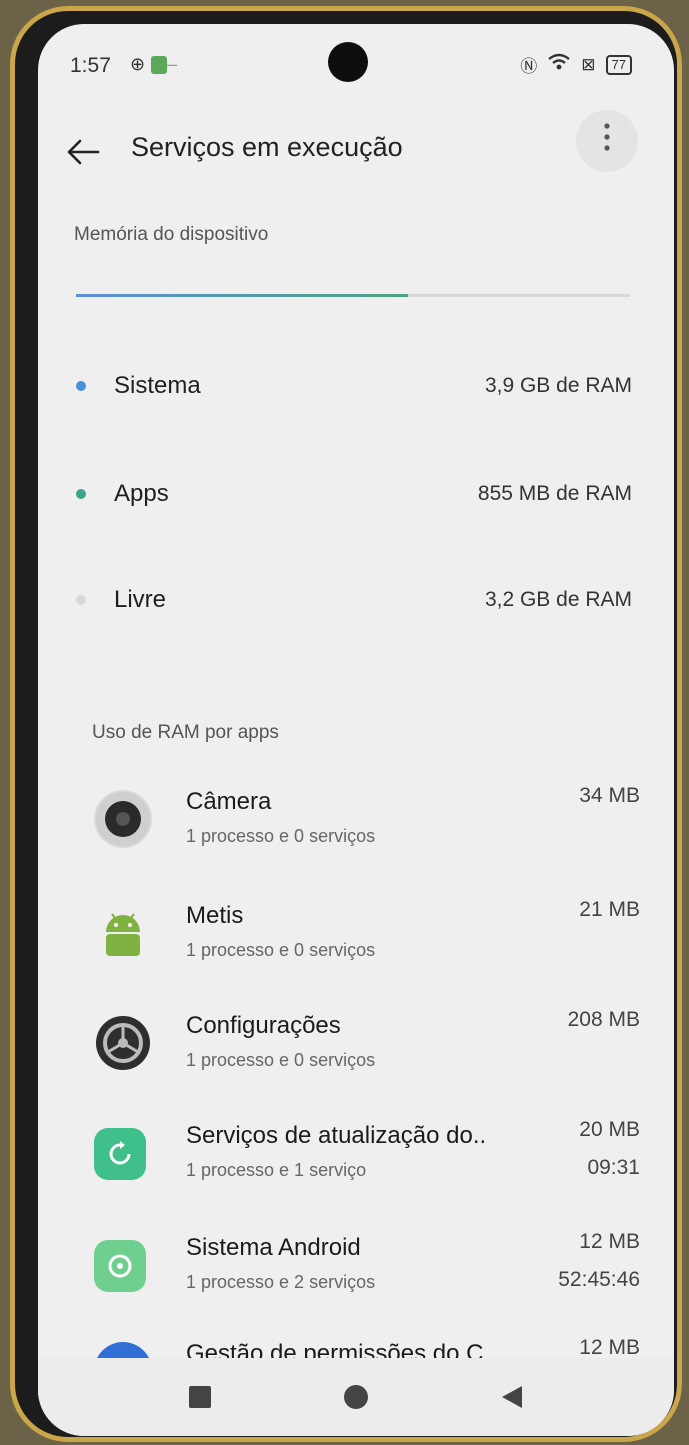 The height and width of the screenshot is (1445, 689). What do you see at coordinates (157, 385) in the screenshot?
I see `memory-row-label: Sistema` at bounding box center [157, 385].